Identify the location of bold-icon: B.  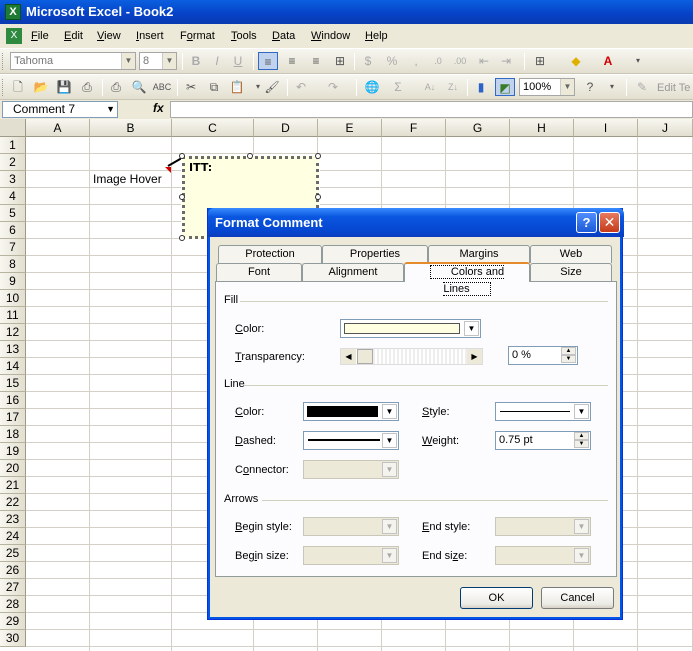
(196, 61).